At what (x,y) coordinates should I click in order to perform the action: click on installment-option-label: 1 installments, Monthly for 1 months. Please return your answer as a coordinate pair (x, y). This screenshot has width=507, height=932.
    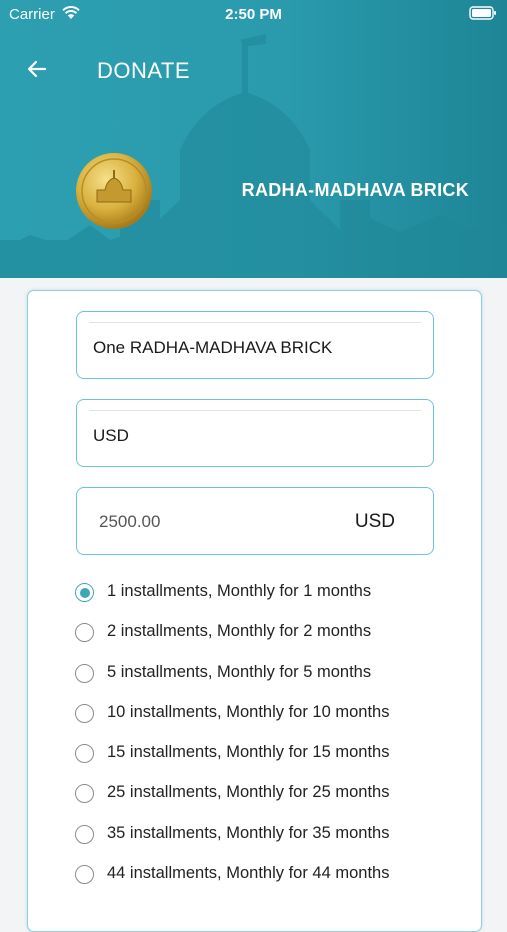
    Looking at the image, I should click on (239, 591).